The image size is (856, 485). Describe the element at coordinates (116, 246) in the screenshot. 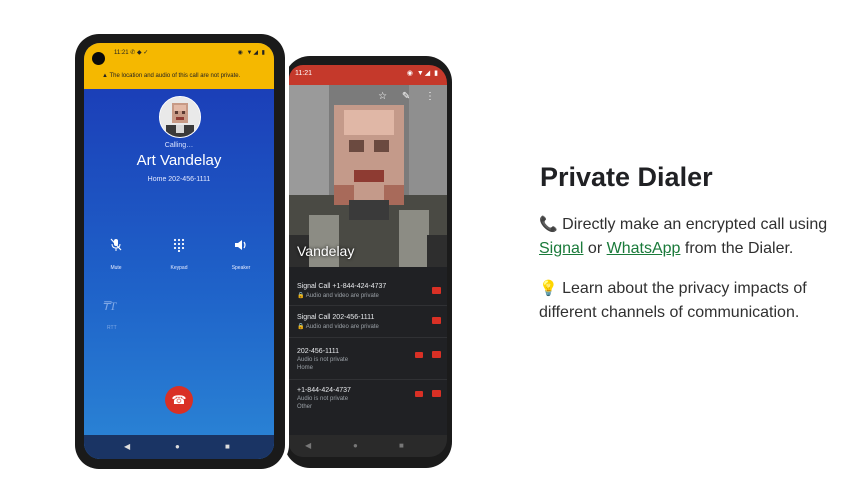

I see `mic-off-icon` at that location.